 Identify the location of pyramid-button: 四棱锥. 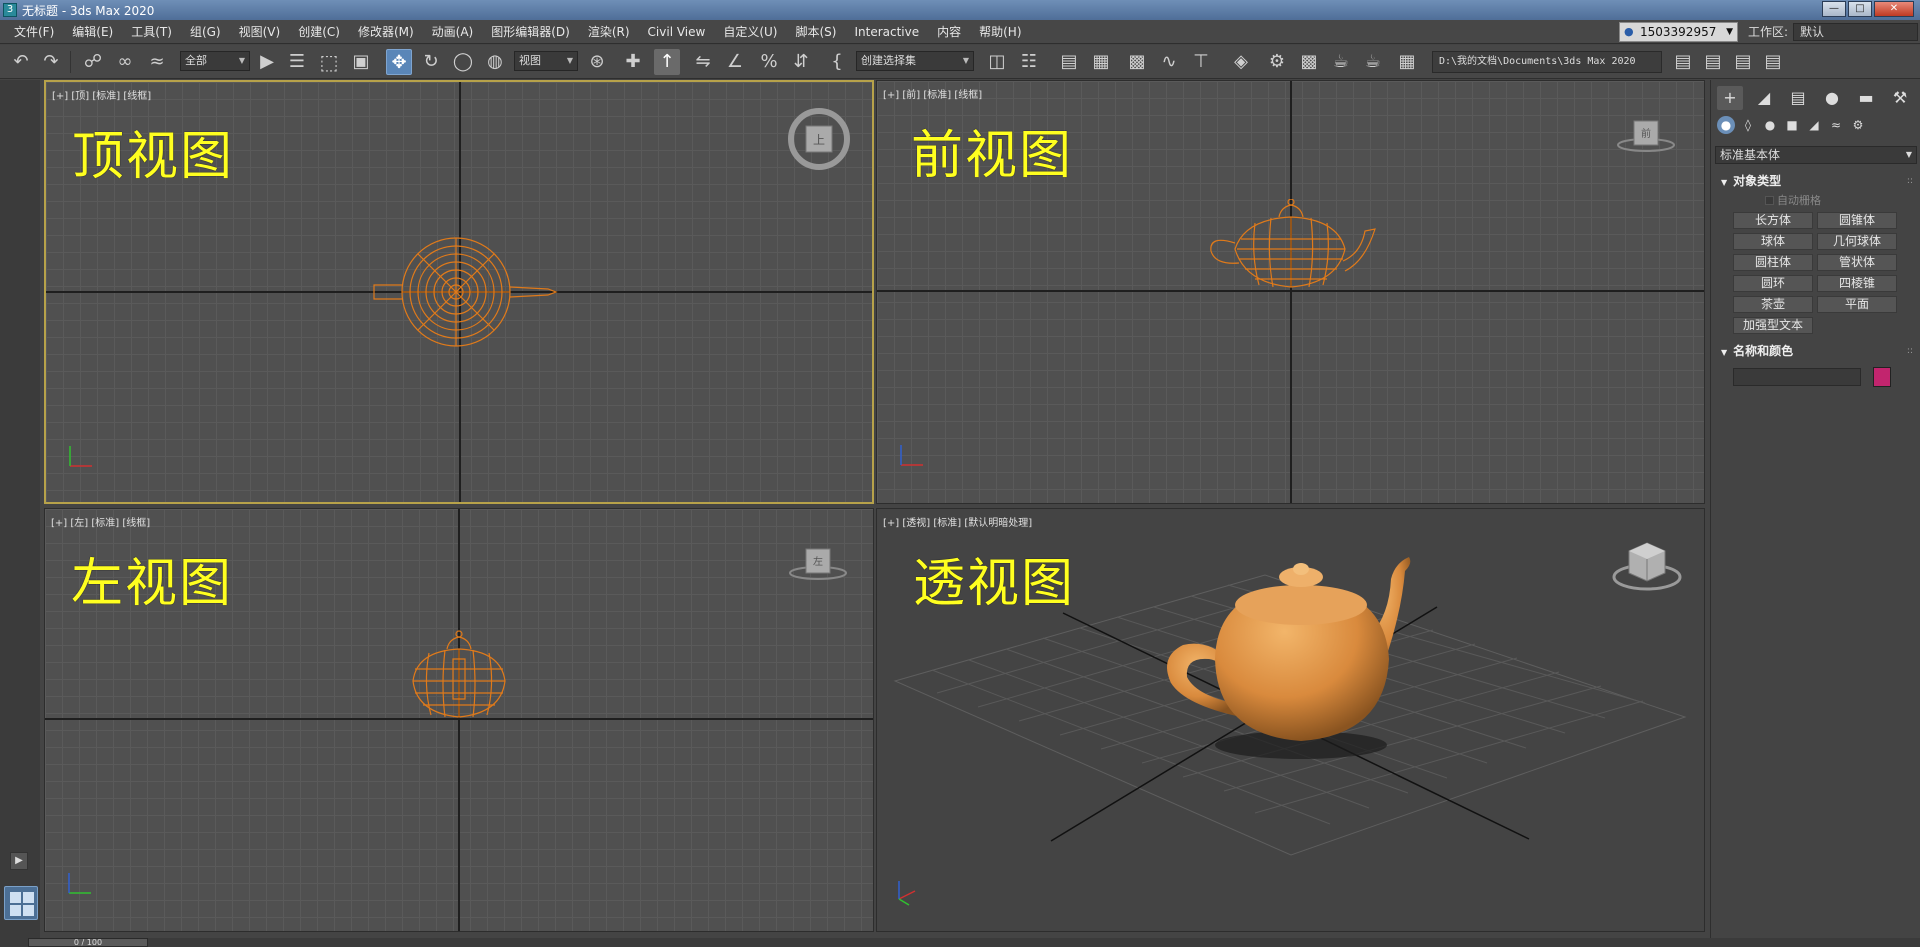
(1857, 283).